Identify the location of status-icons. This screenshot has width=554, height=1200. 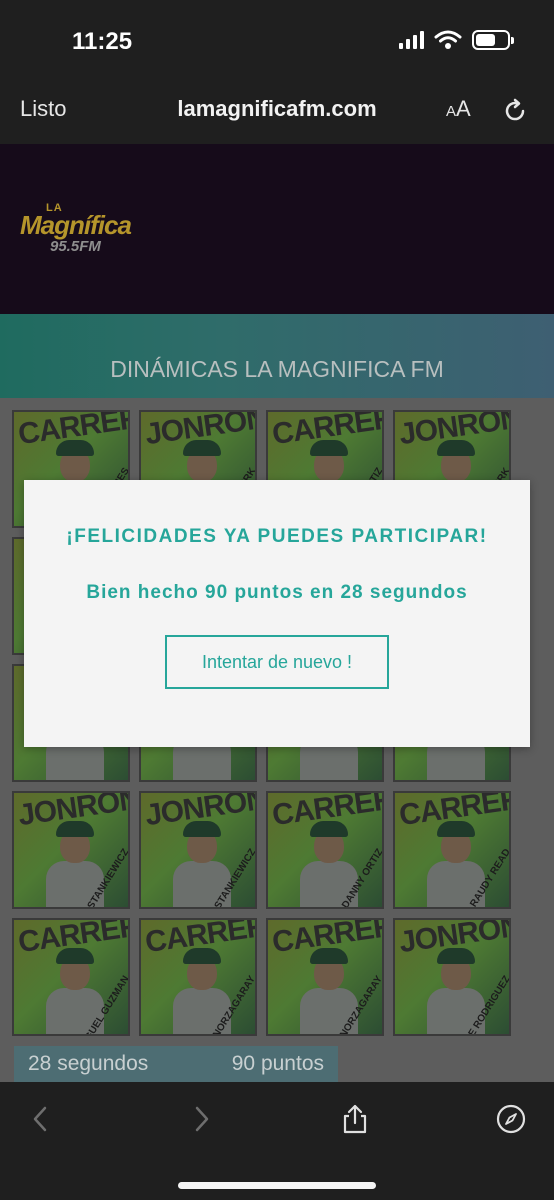
(456, 40).